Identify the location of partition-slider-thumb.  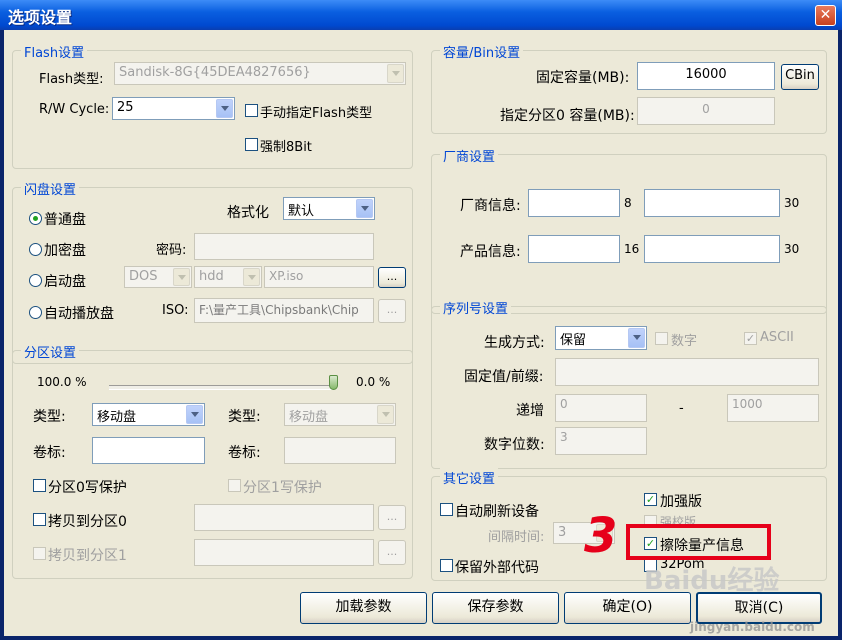
(333, 382).